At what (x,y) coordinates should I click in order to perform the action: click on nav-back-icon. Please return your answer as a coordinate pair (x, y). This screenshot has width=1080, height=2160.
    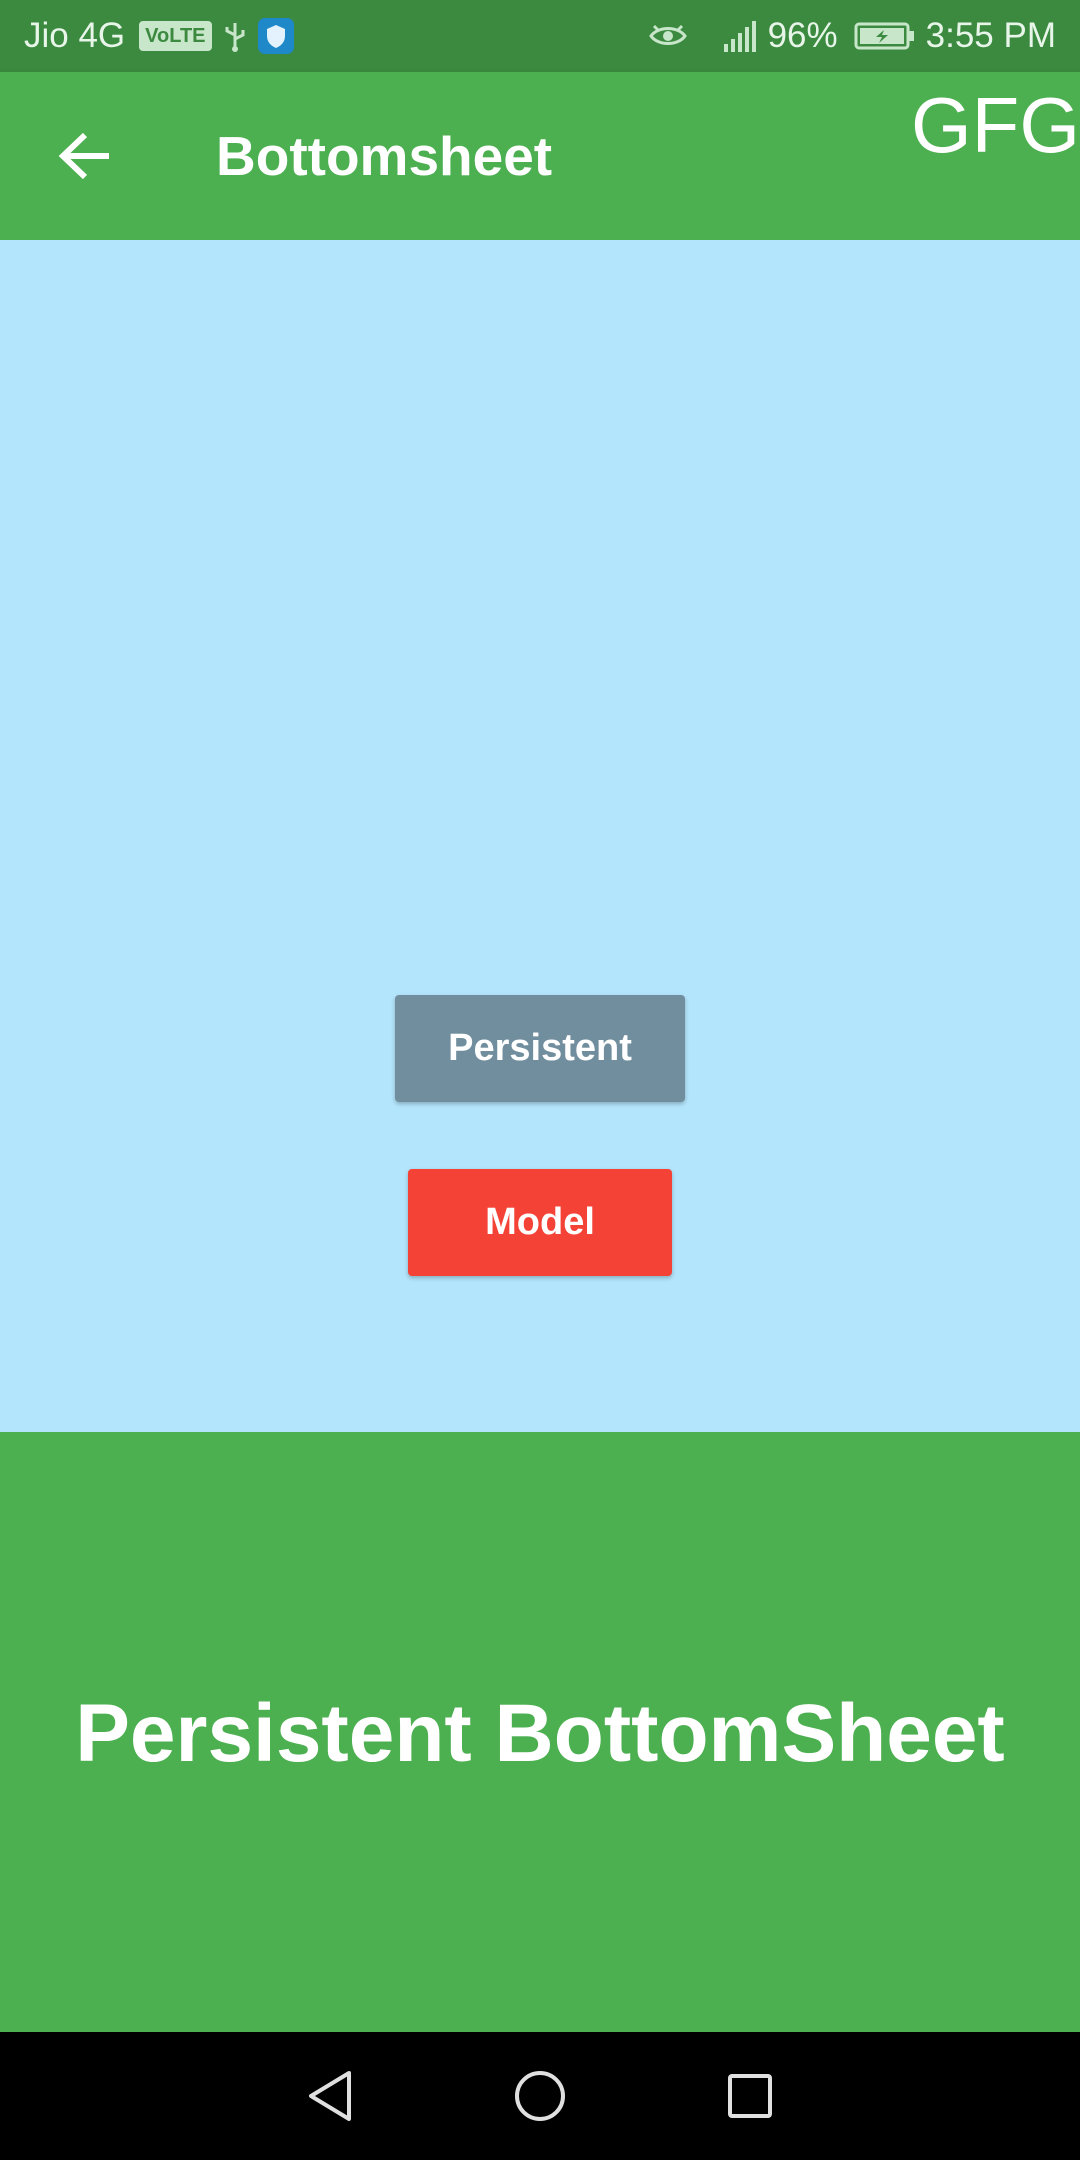
    Looking at the image, I should click on (330, 2096).